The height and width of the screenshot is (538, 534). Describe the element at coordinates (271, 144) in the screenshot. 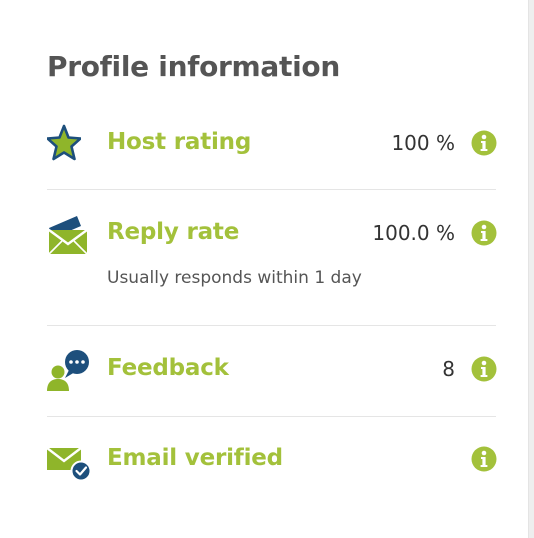

I see `host-rating-row: Host rating 100 %` at that location.